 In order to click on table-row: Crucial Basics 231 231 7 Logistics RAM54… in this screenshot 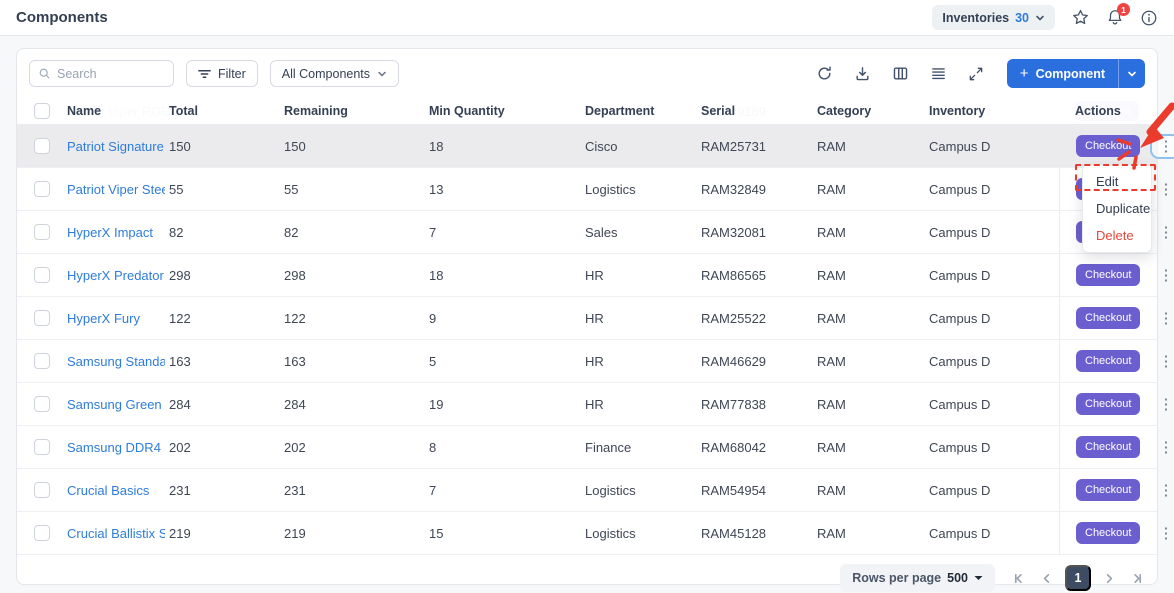, I will do `click(595, 490)`.